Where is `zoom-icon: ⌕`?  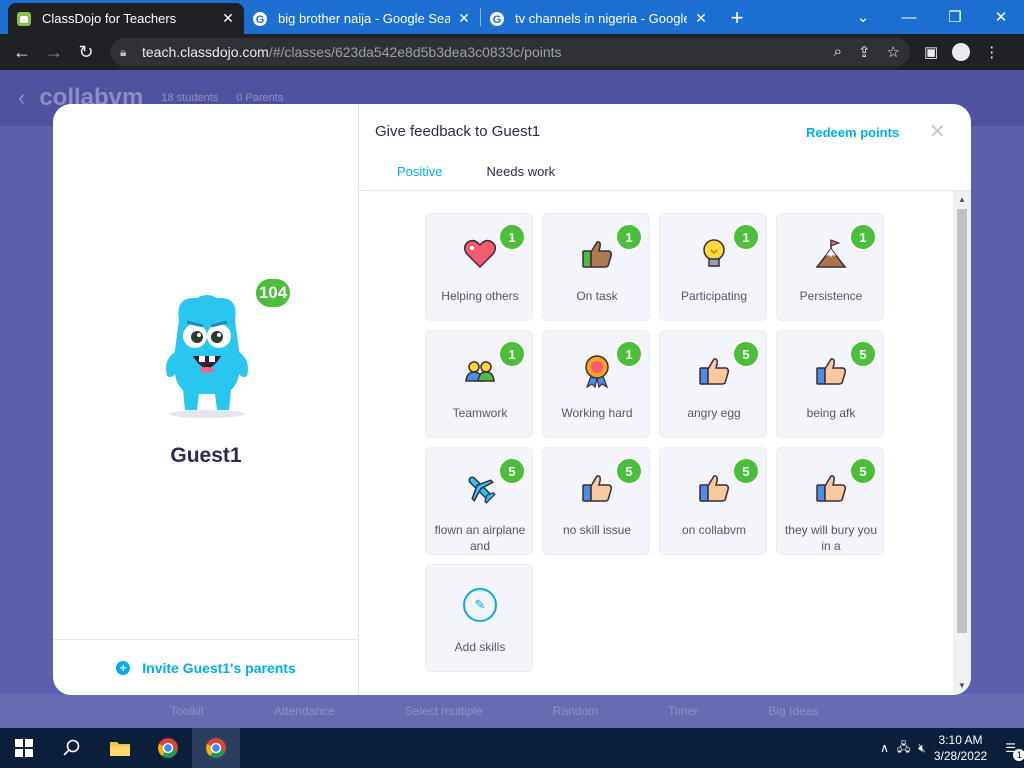
zoom-icon: ⌕ is located at coordinates (838, 52).